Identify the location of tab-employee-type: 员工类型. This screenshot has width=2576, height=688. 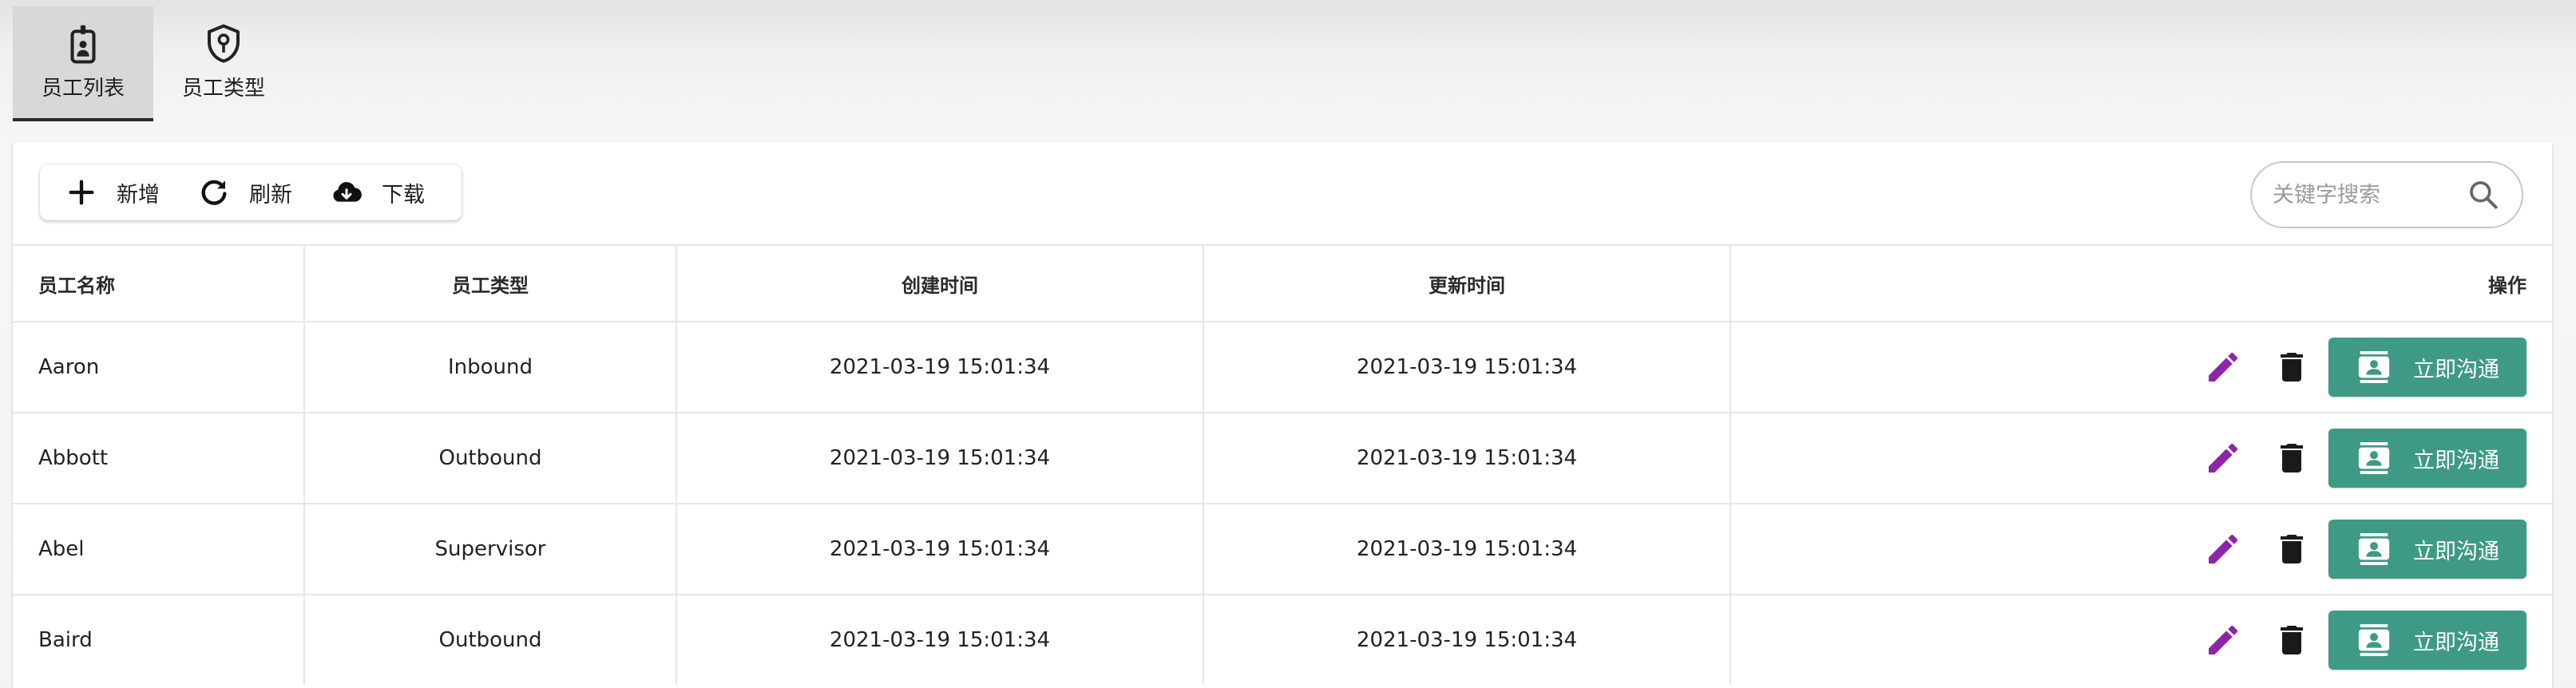
(223, 63).